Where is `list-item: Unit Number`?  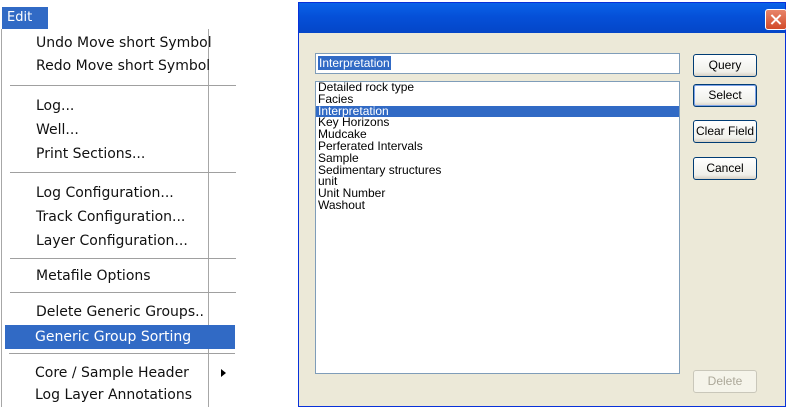
list-item: Unit Number is located at coordinates (497, 193).